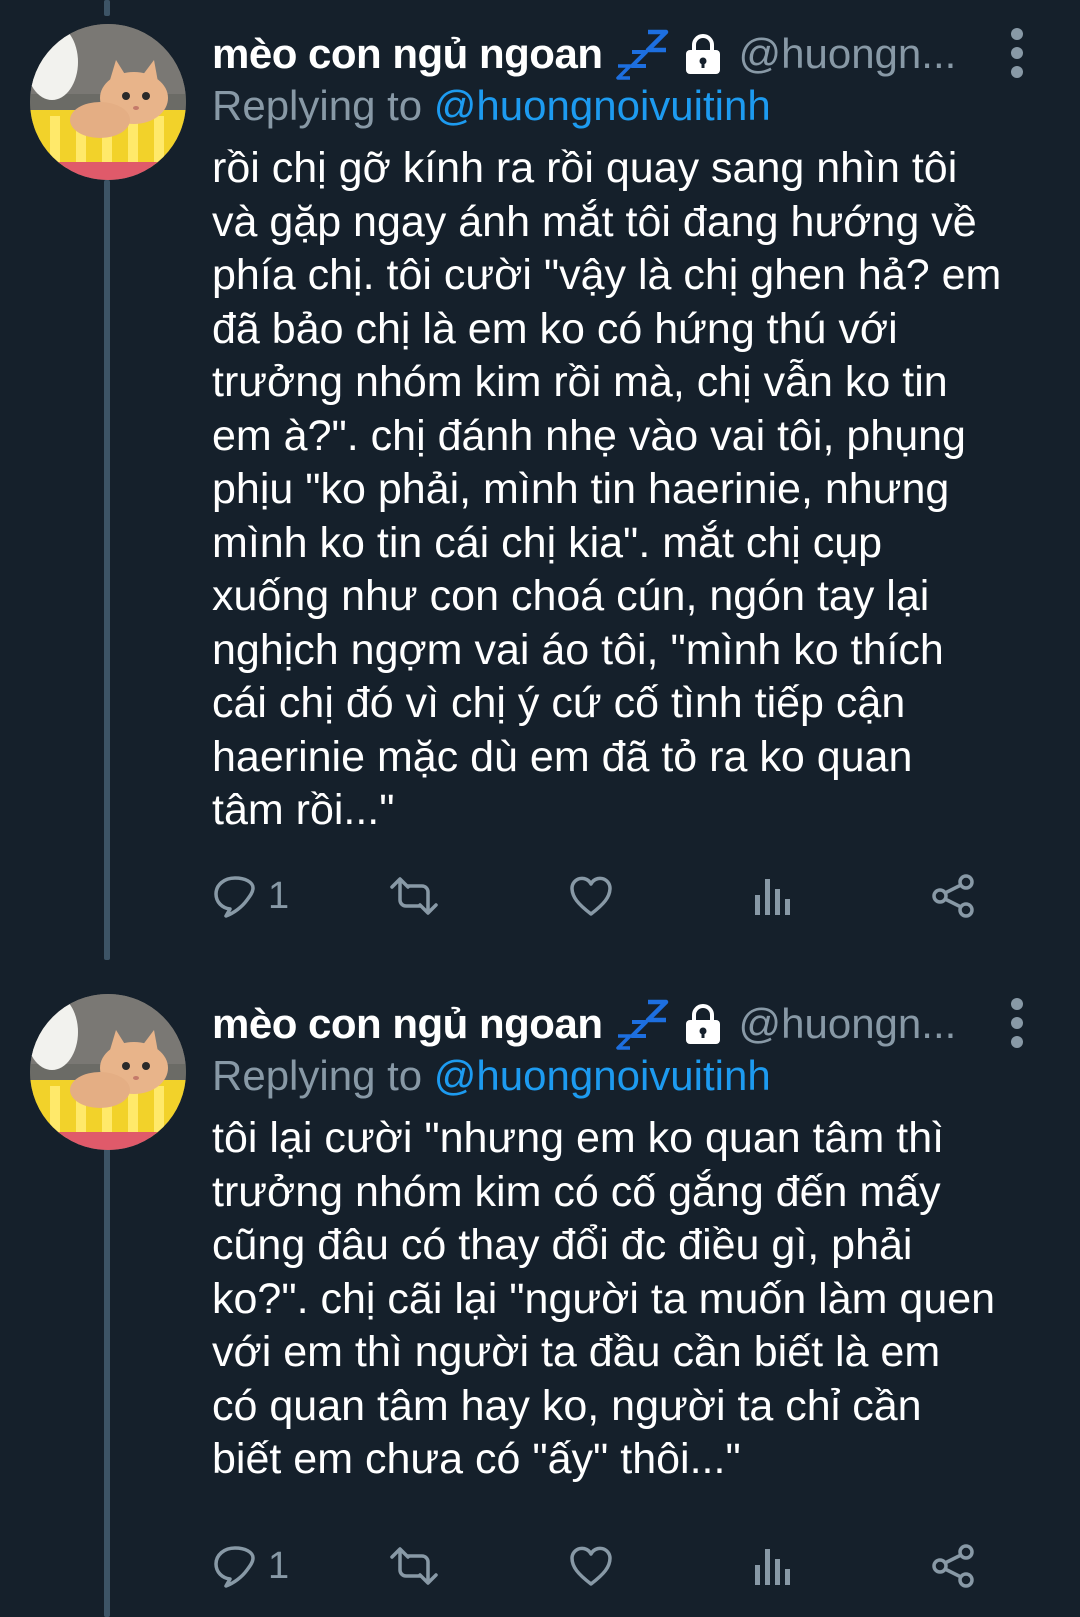 This screenshot has height=1617, width=1080. Describe the element at coordinates (547, 542) in the screenshot. I see `tweet-text-line: mình ko tin cái chị kia". mắt chị cụp` at that location.